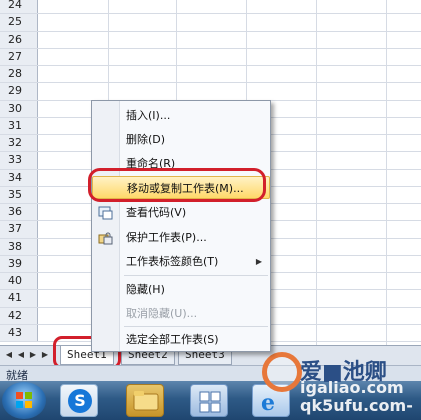 The height and width of the screenshot is (420, 421). Describe the element at coordinates (181, 339) in the screenshot. I see `menu-item-select-all-sheets: 选定全部工作表(S)` at that location.